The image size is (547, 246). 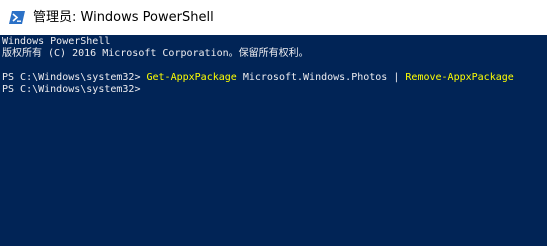 I want to click on command-argument: Microsoft.Windows.Photos, so click(x=315, y=77).